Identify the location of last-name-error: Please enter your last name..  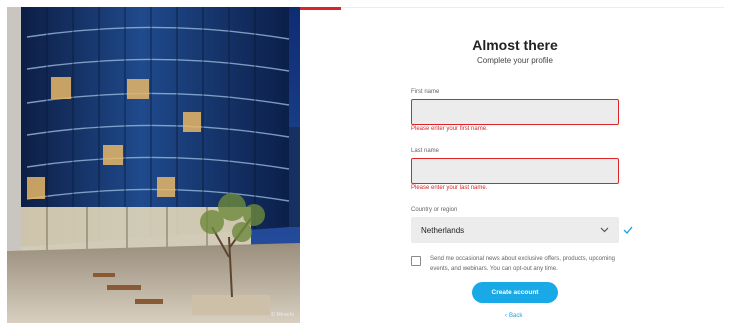
(449, 188).